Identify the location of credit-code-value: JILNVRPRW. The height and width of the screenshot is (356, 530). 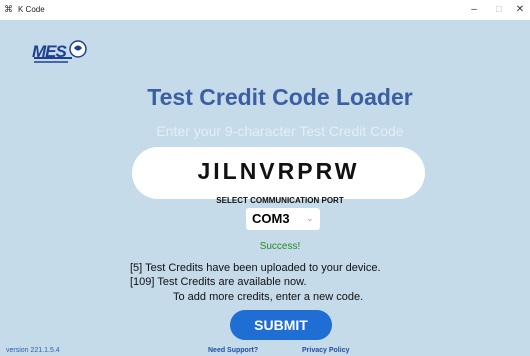
(278, 171).